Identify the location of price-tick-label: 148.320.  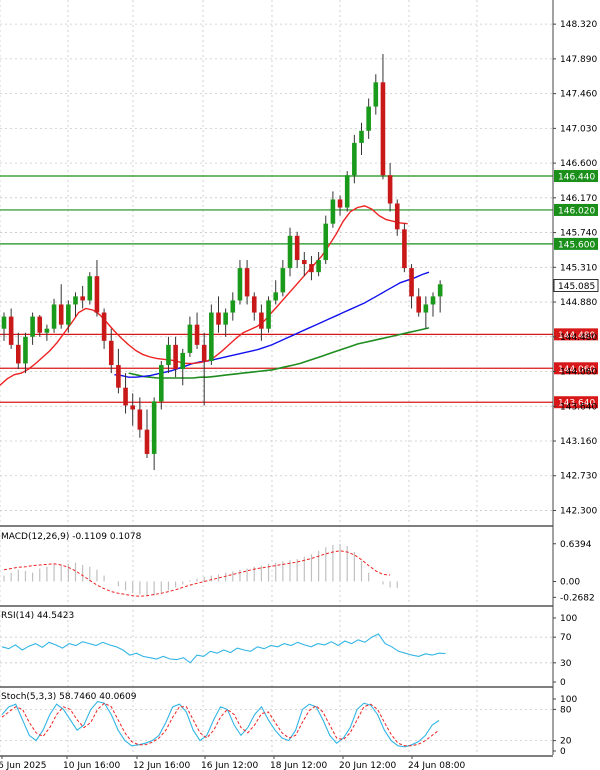
(578, 25).